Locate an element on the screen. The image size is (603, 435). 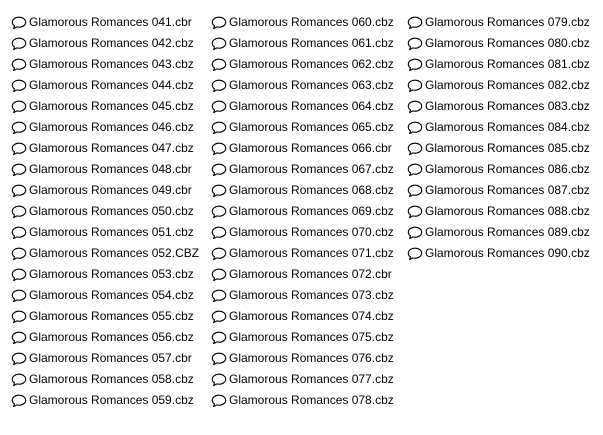
file-item: Glamorous Romances 050.cbz is located at coordinates (105, 211).